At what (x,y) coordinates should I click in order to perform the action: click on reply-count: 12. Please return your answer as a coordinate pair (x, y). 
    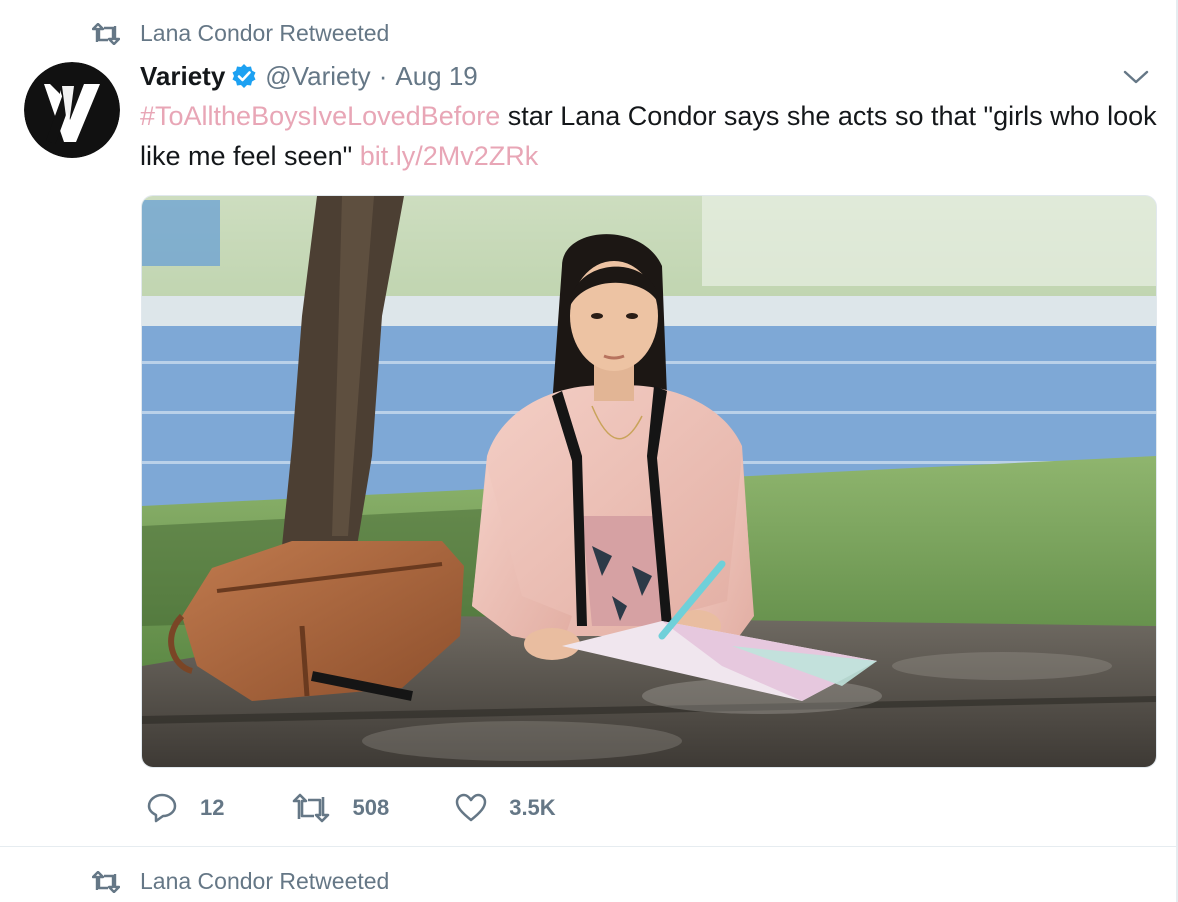
    Looking at the image, I should click on (212, 807).